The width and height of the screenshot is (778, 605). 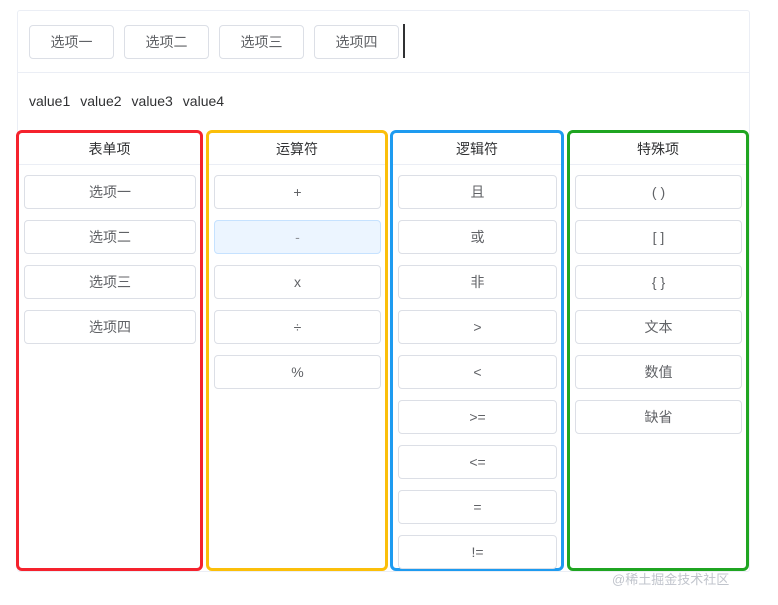 I want to click on token-option-4: 选项四, so click(x=356, y=42).